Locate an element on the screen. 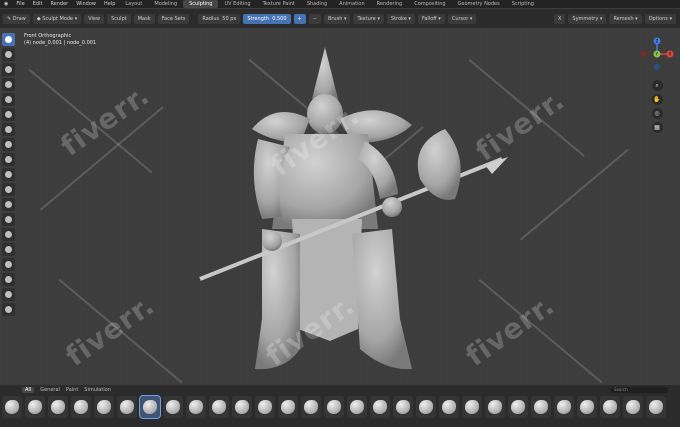 The height and width of the screenshot is (427, 680). grid-icon: ▦ is located at coordinates (657, 127).